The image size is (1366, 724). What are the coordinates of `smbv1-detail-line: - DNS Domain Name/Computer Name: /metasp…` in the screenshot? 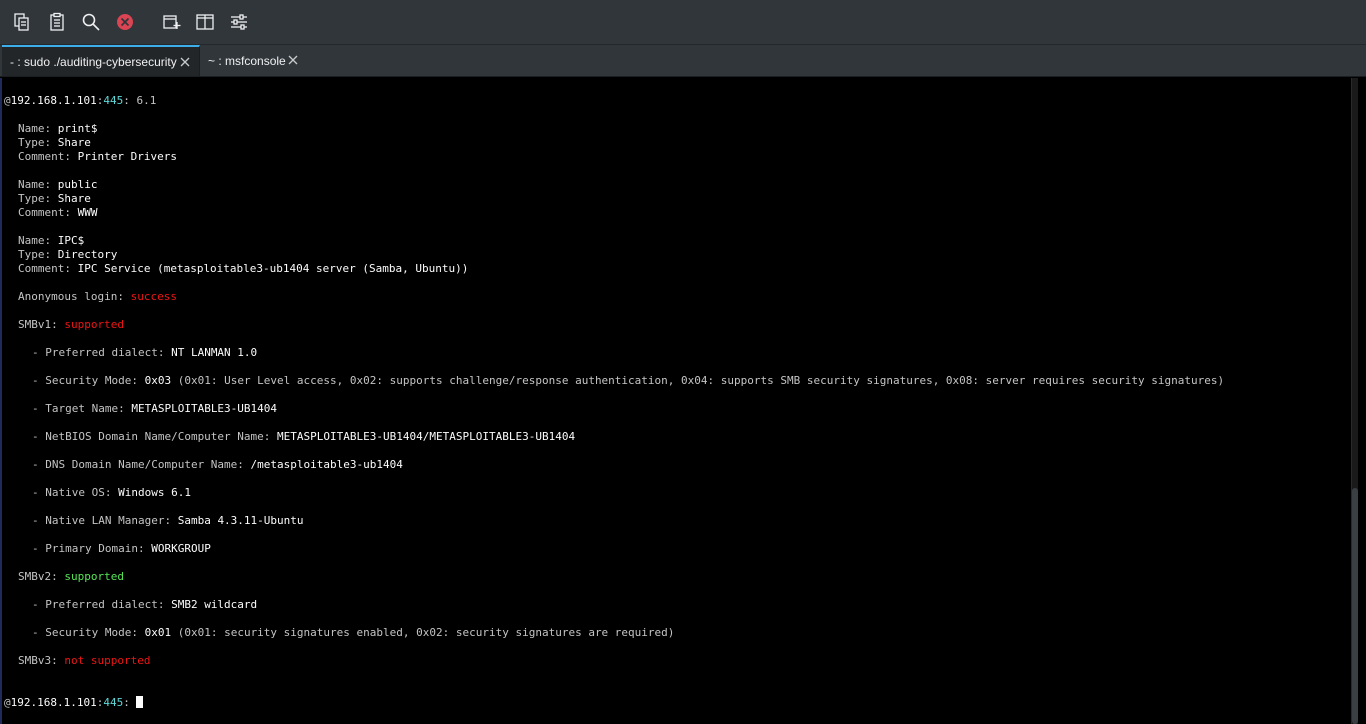 It's located at (217, 464).